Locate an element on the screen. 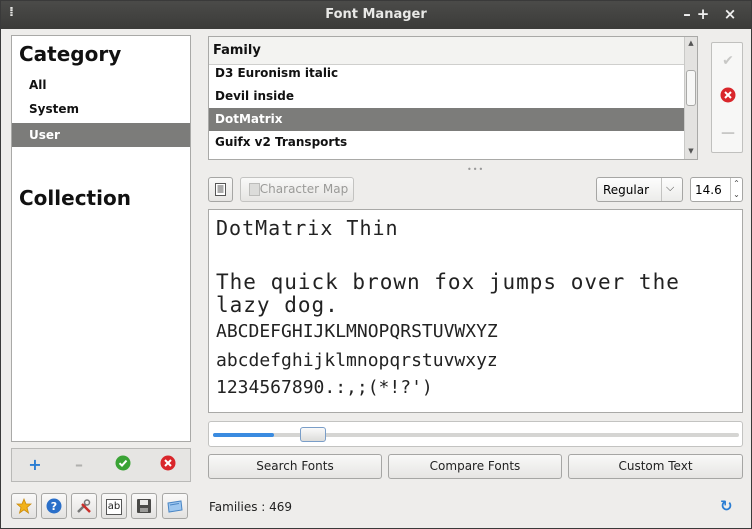 This screenshot has width=752, height=529. help-icon: ? is located at coordinates (54, 506).